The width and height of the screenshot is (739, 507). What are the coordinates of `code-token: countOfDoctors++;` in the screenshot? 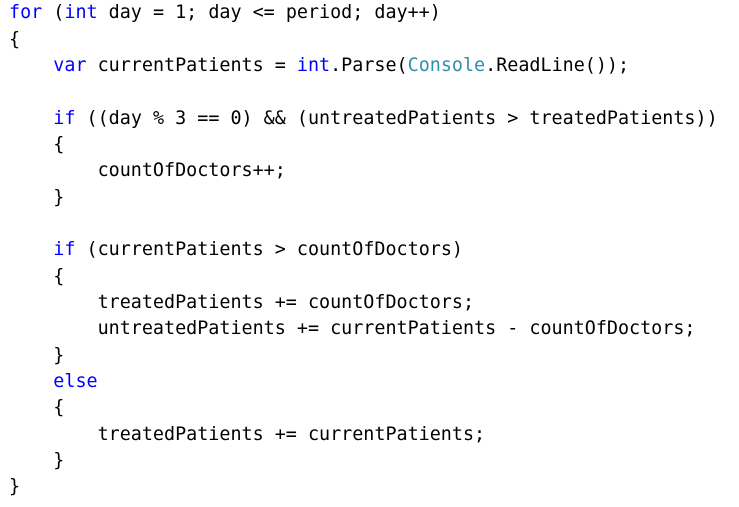 It's located at (147, 170).